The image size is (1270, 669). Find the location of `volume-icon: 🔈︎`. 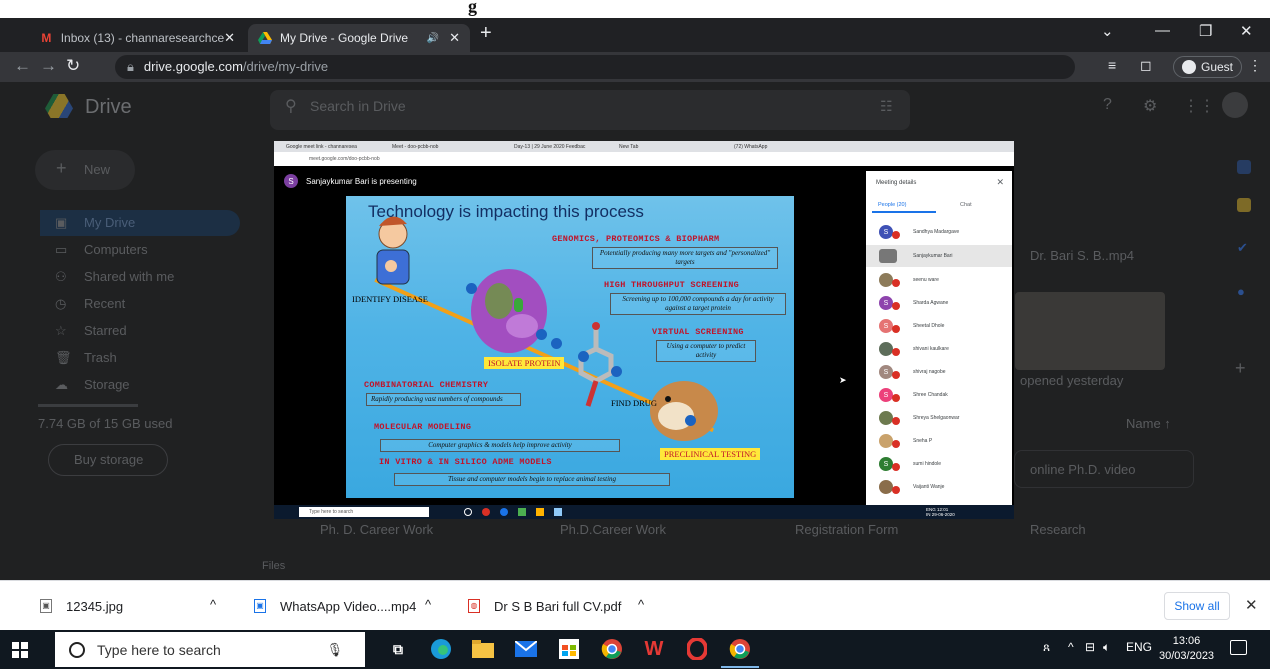

volume-icon: 🔈︎ is located at coordinates (1106, 647).